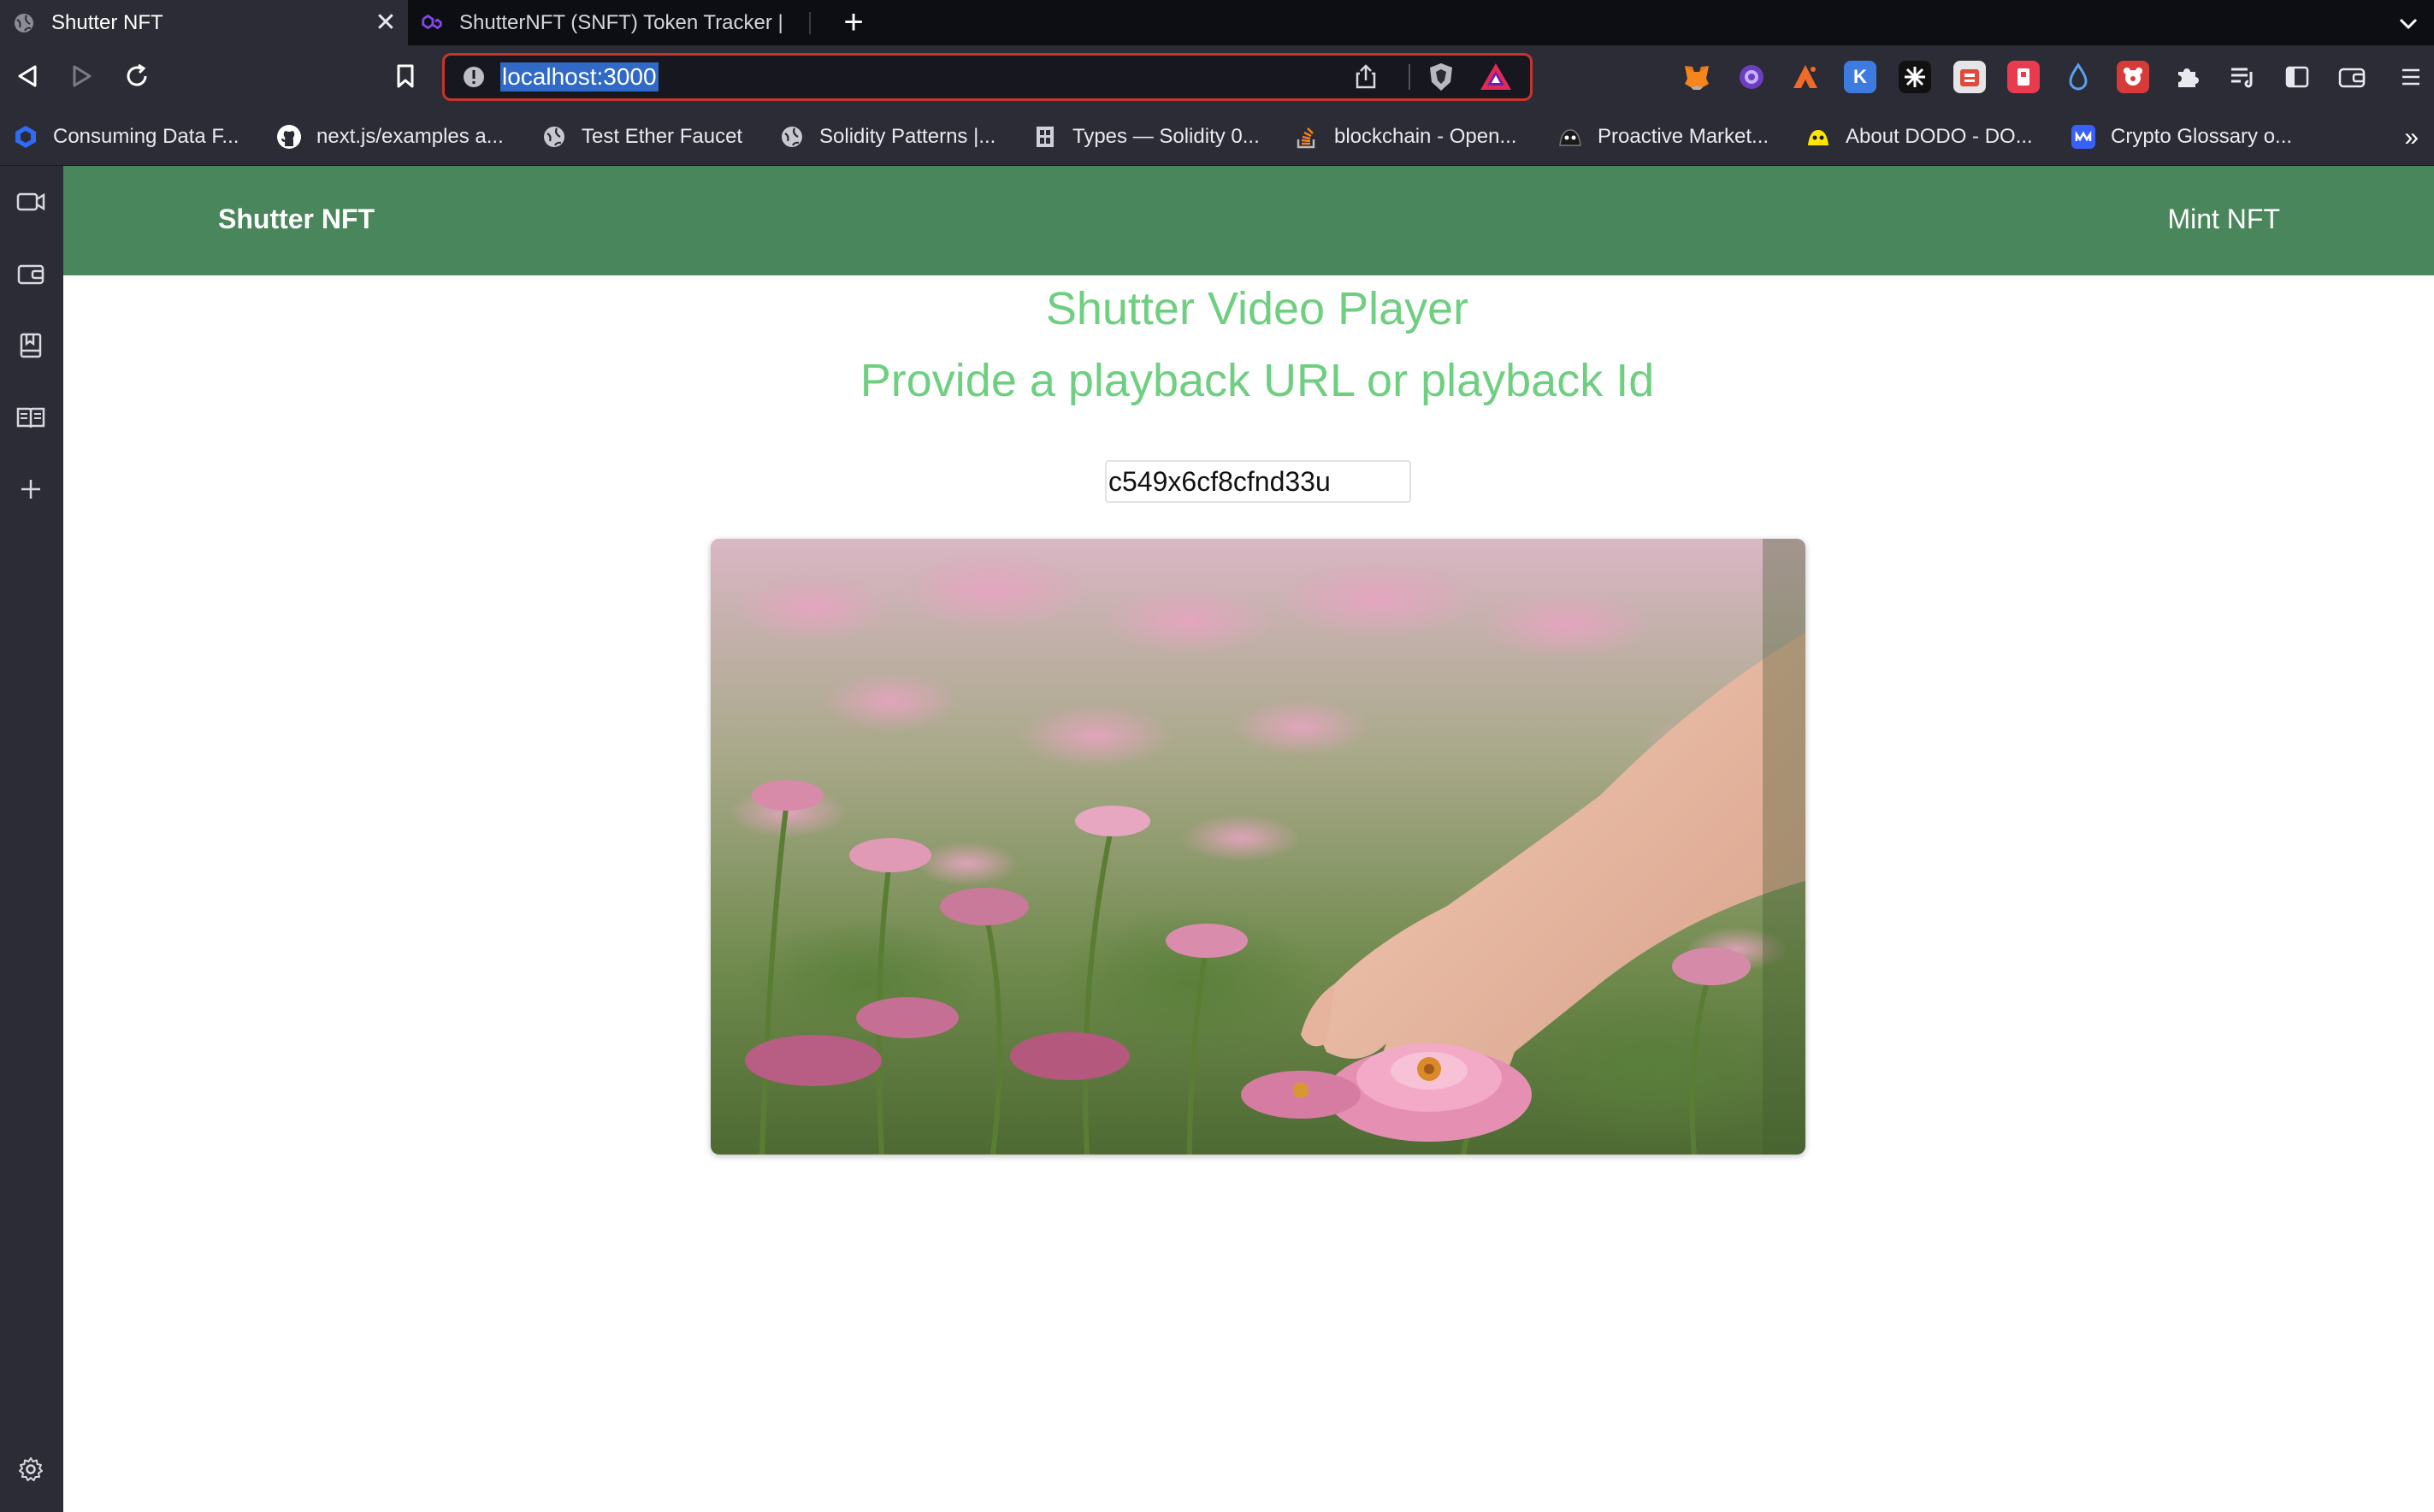 The height and width of the screenshot is (1512, 2434). I want to click on tab-title: Shutter NFT, so click(107, 22).